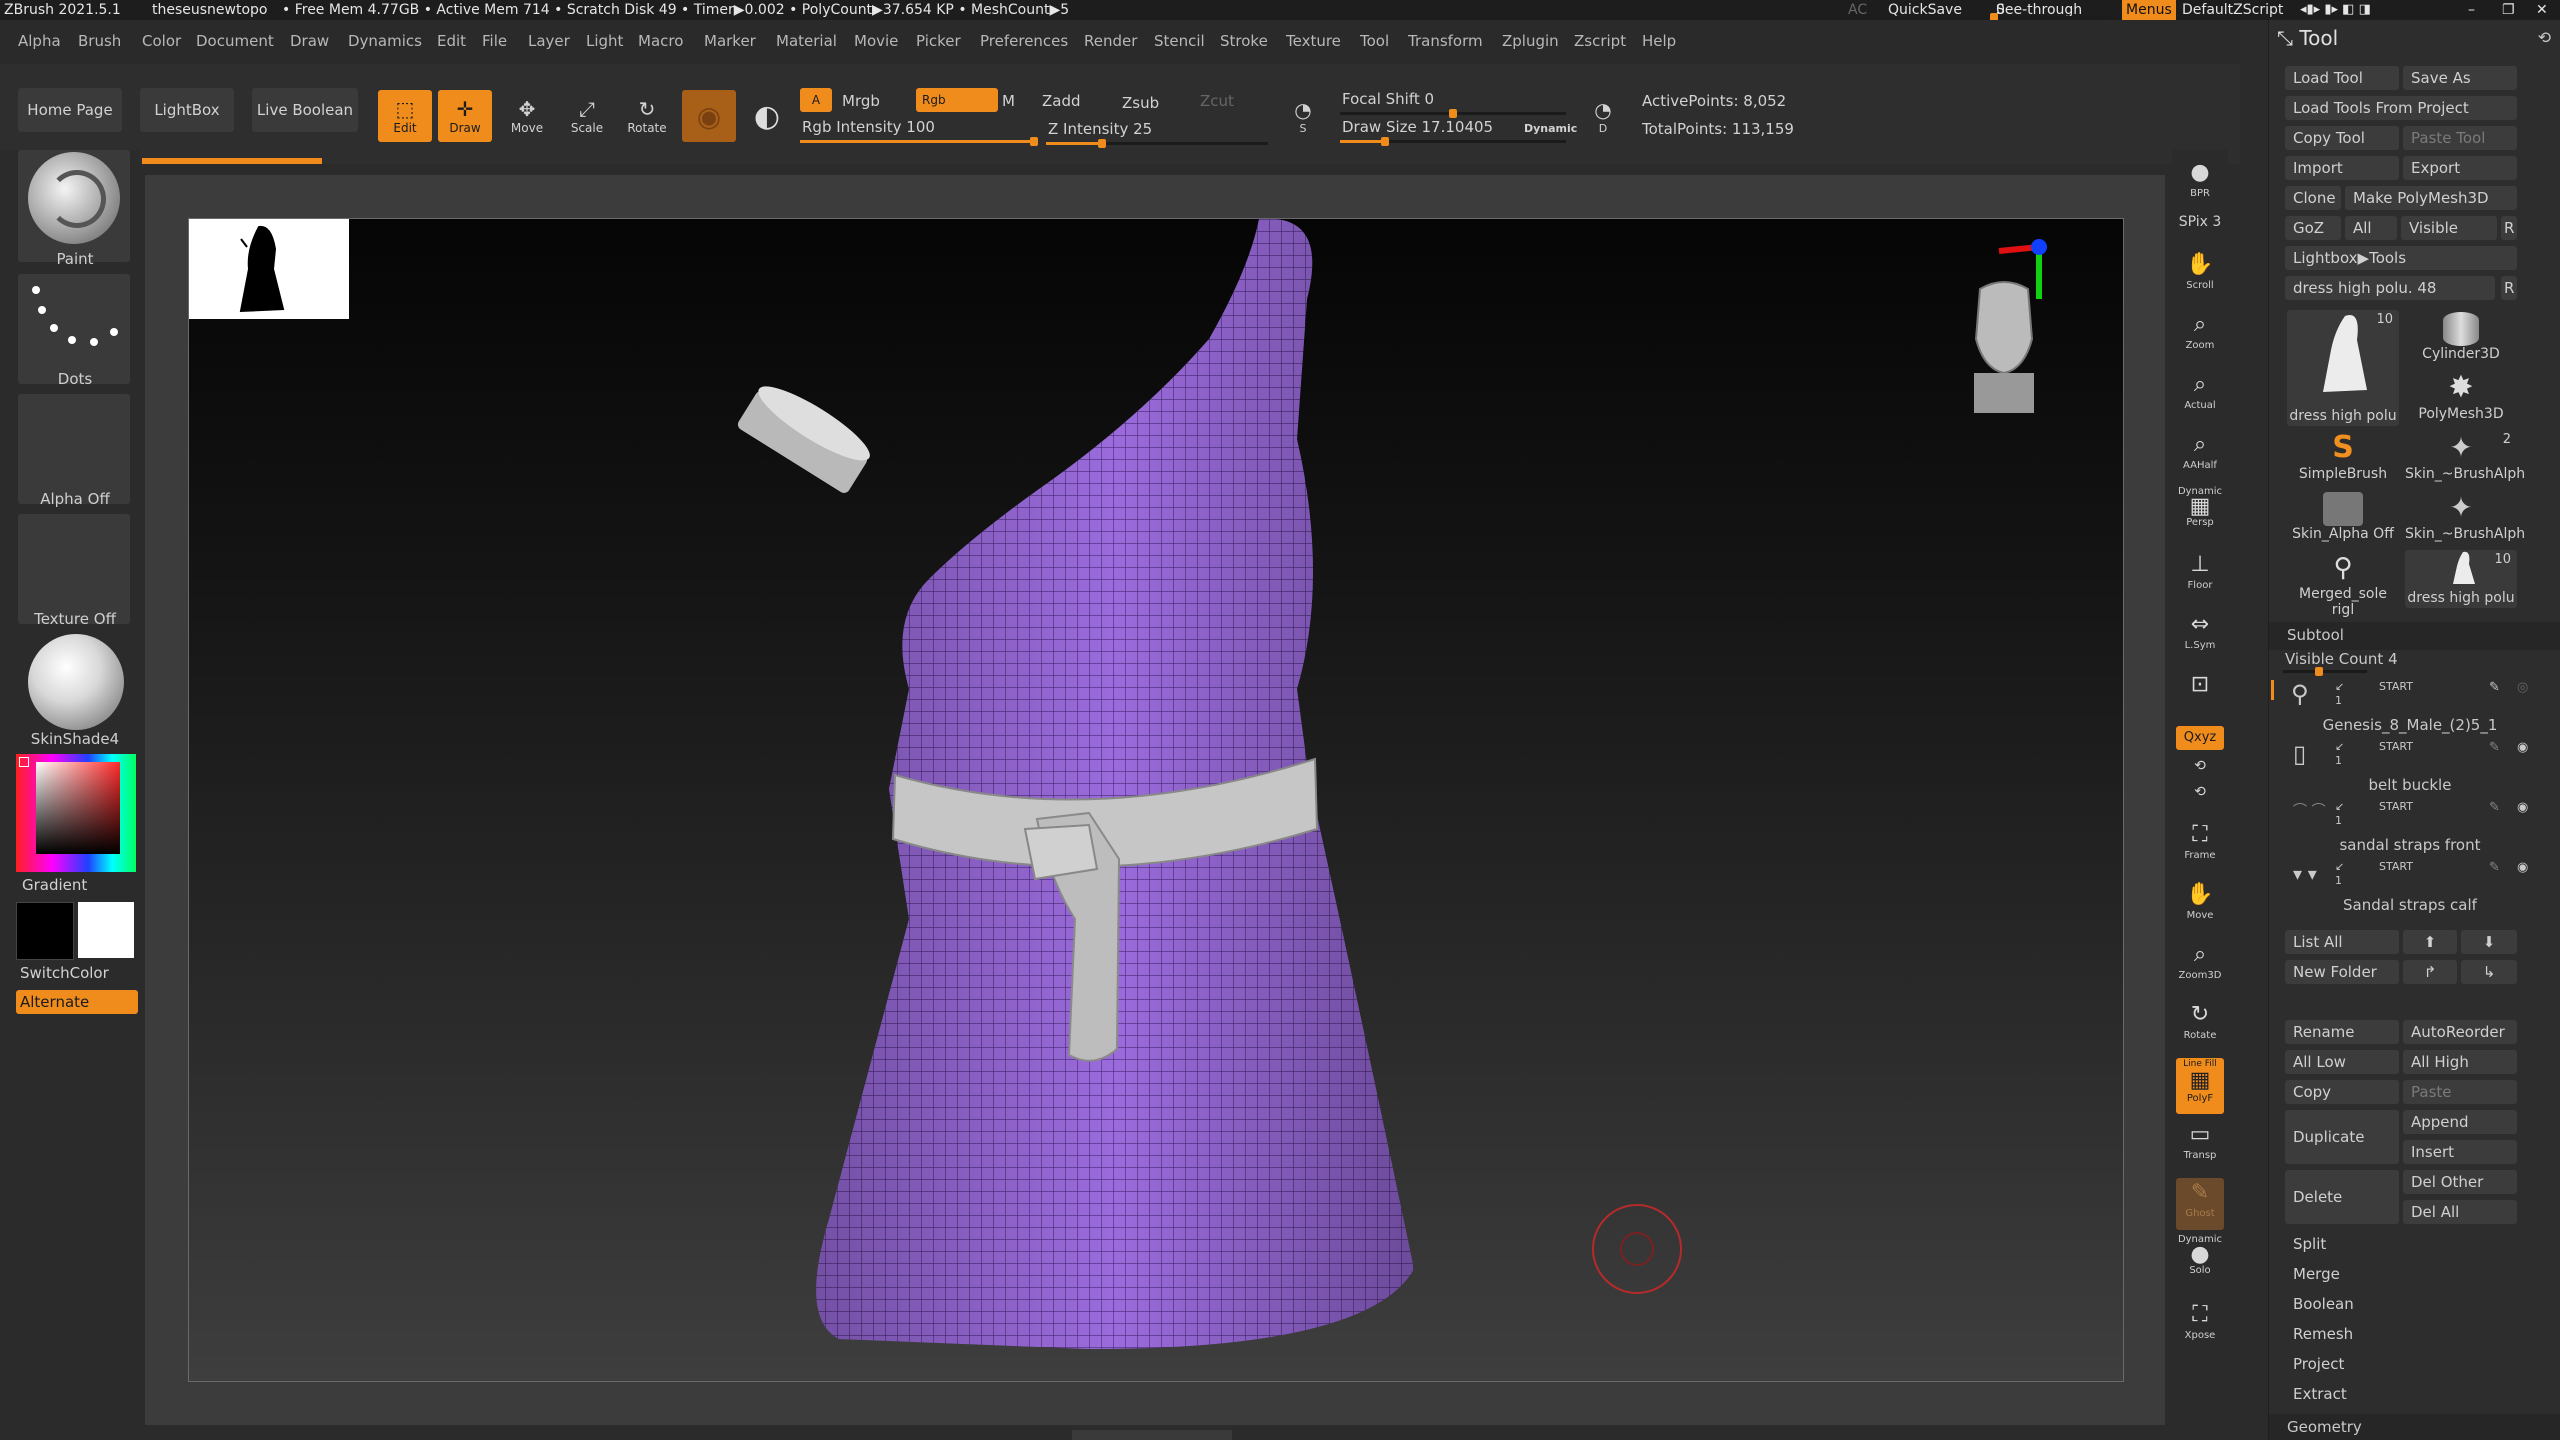 Image resolution: width=2560 pixels, height=1440 pixels. I want to click on z-intensity-label: Z Intensity 25, so click(1100, 129).